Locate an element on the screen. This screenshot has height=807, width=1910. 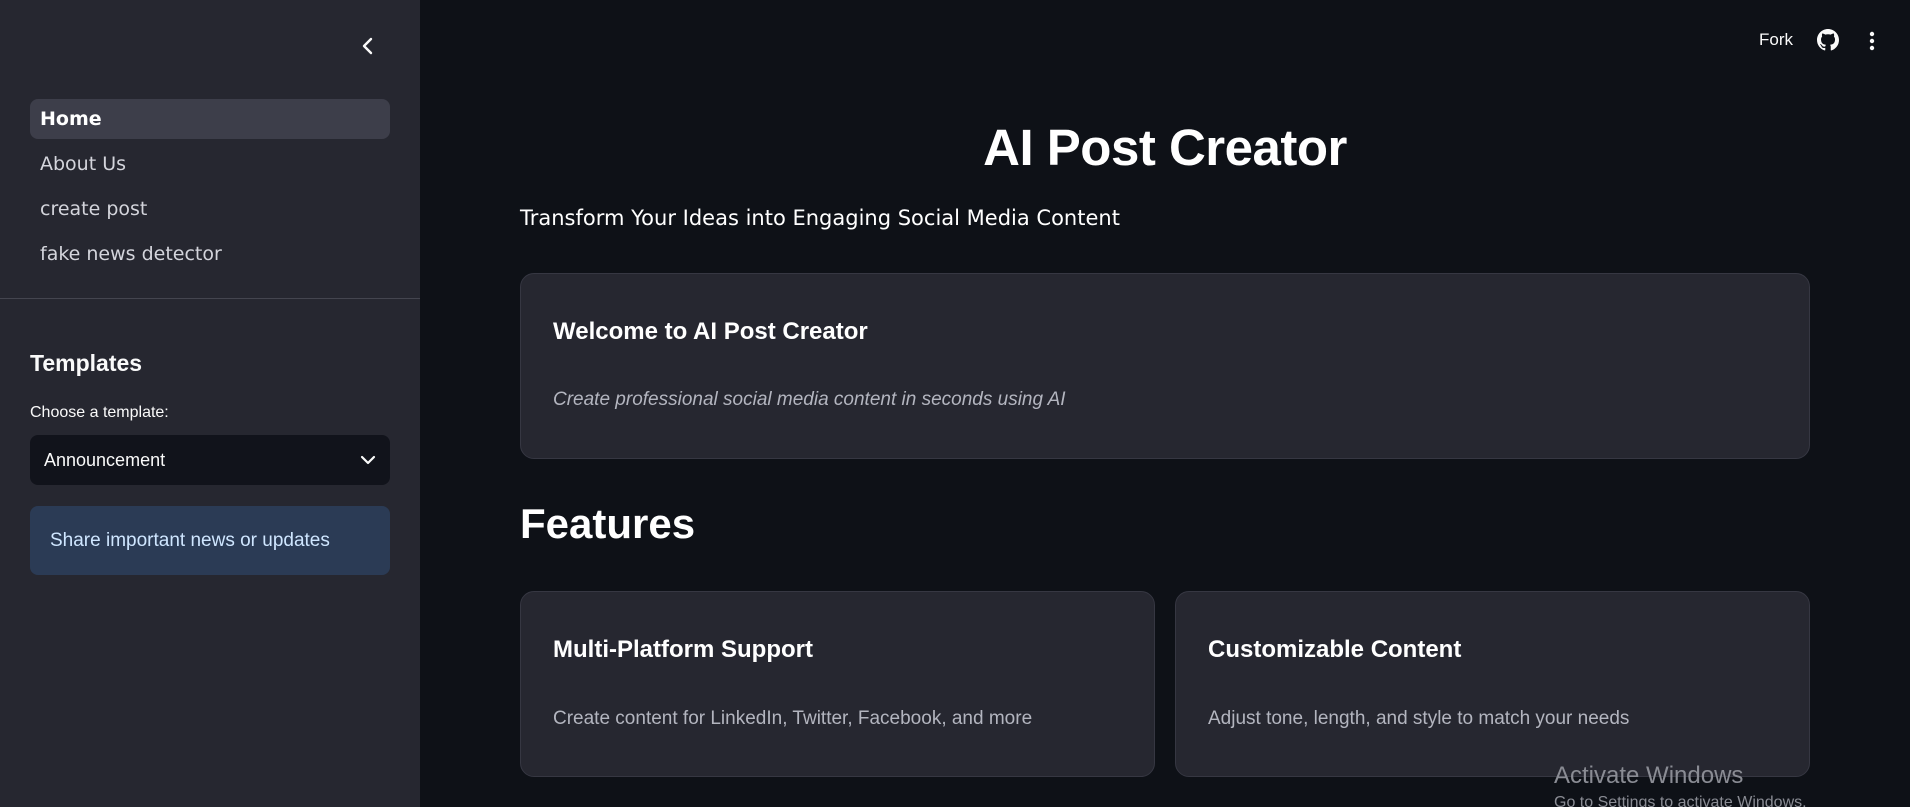
main-menu-button is located at coordinates (1872, 41).